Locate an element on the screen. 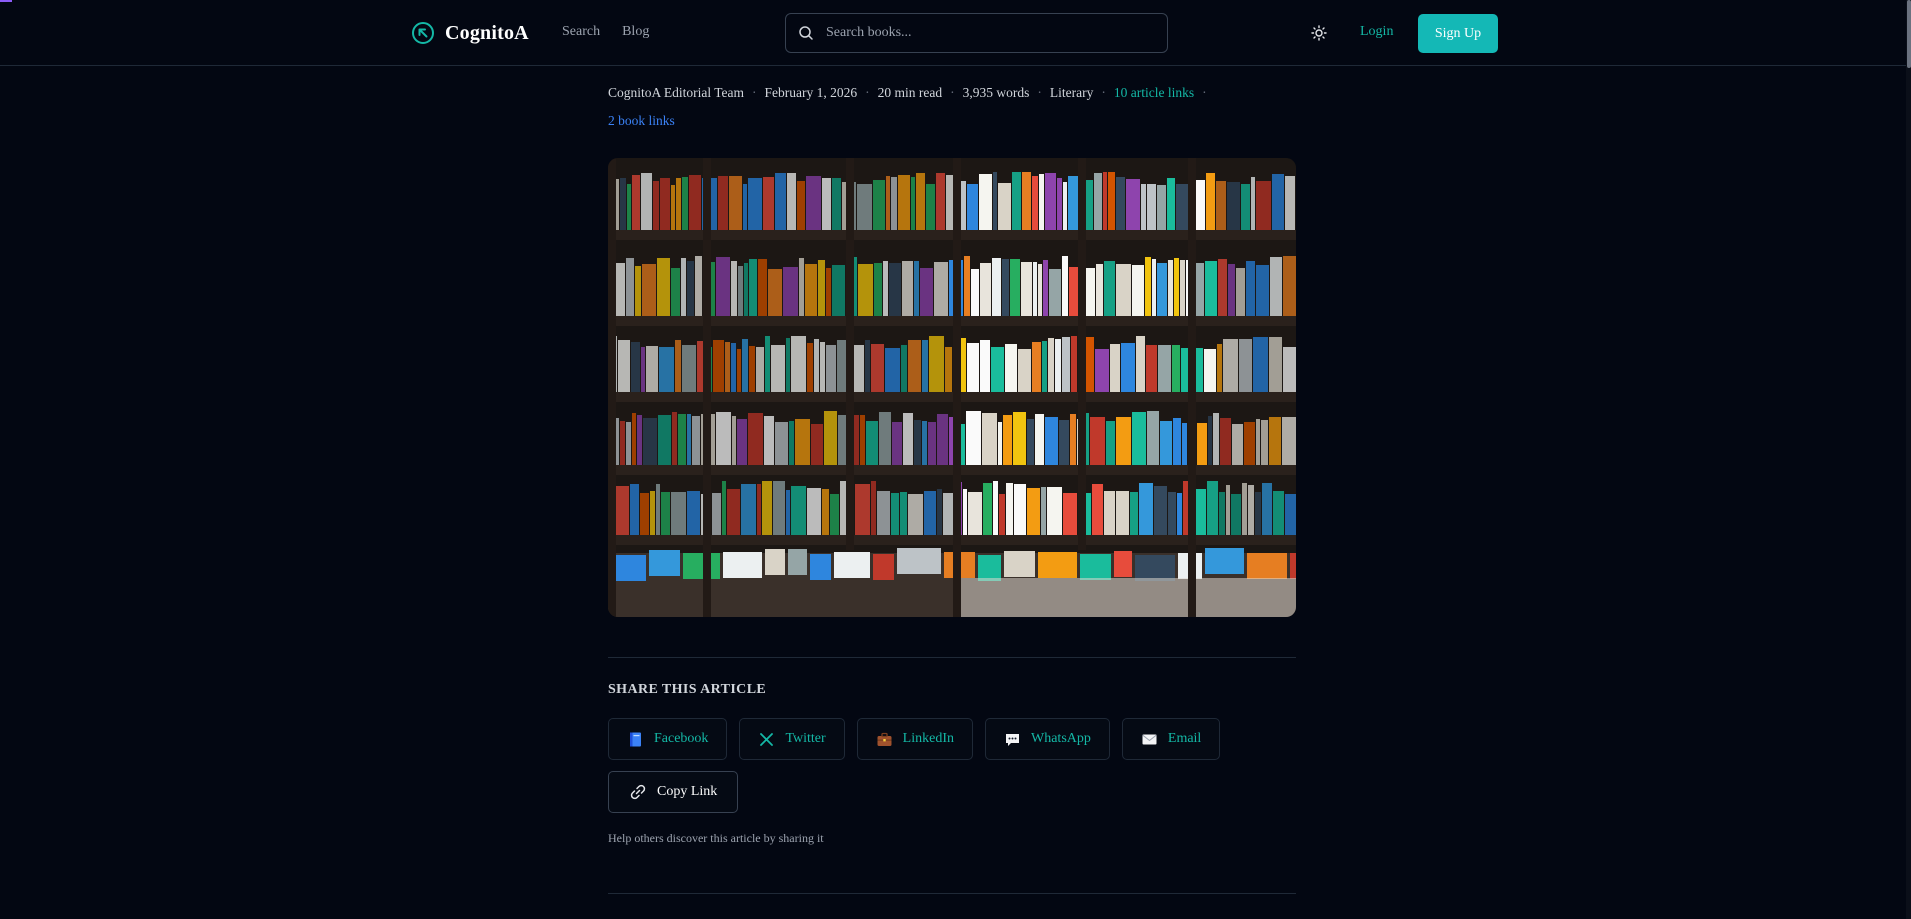 The image size is (1911, 919). login-link: Login is located at coordinates (1376, 32).